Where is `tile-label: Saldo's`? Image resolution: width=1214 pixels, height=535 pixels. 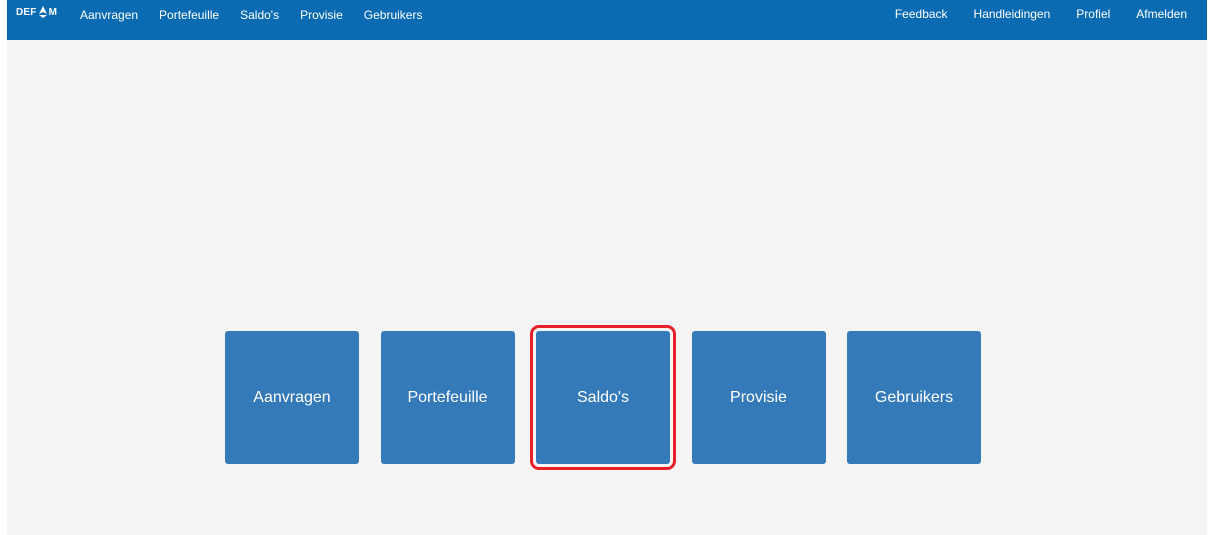 tile-label: Saldo's is located at coordinates (603, 397).